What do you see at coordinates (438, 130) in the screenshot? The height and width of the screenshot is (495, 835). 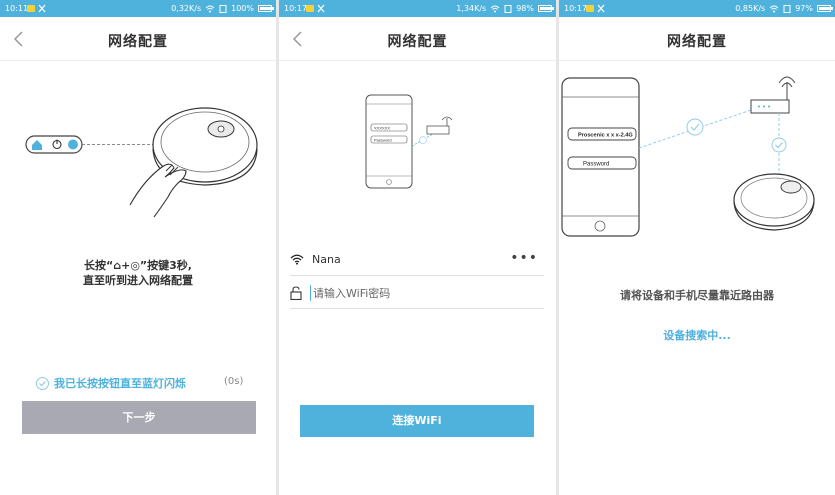 I see `router-icon` at bounding box center [438, 130].